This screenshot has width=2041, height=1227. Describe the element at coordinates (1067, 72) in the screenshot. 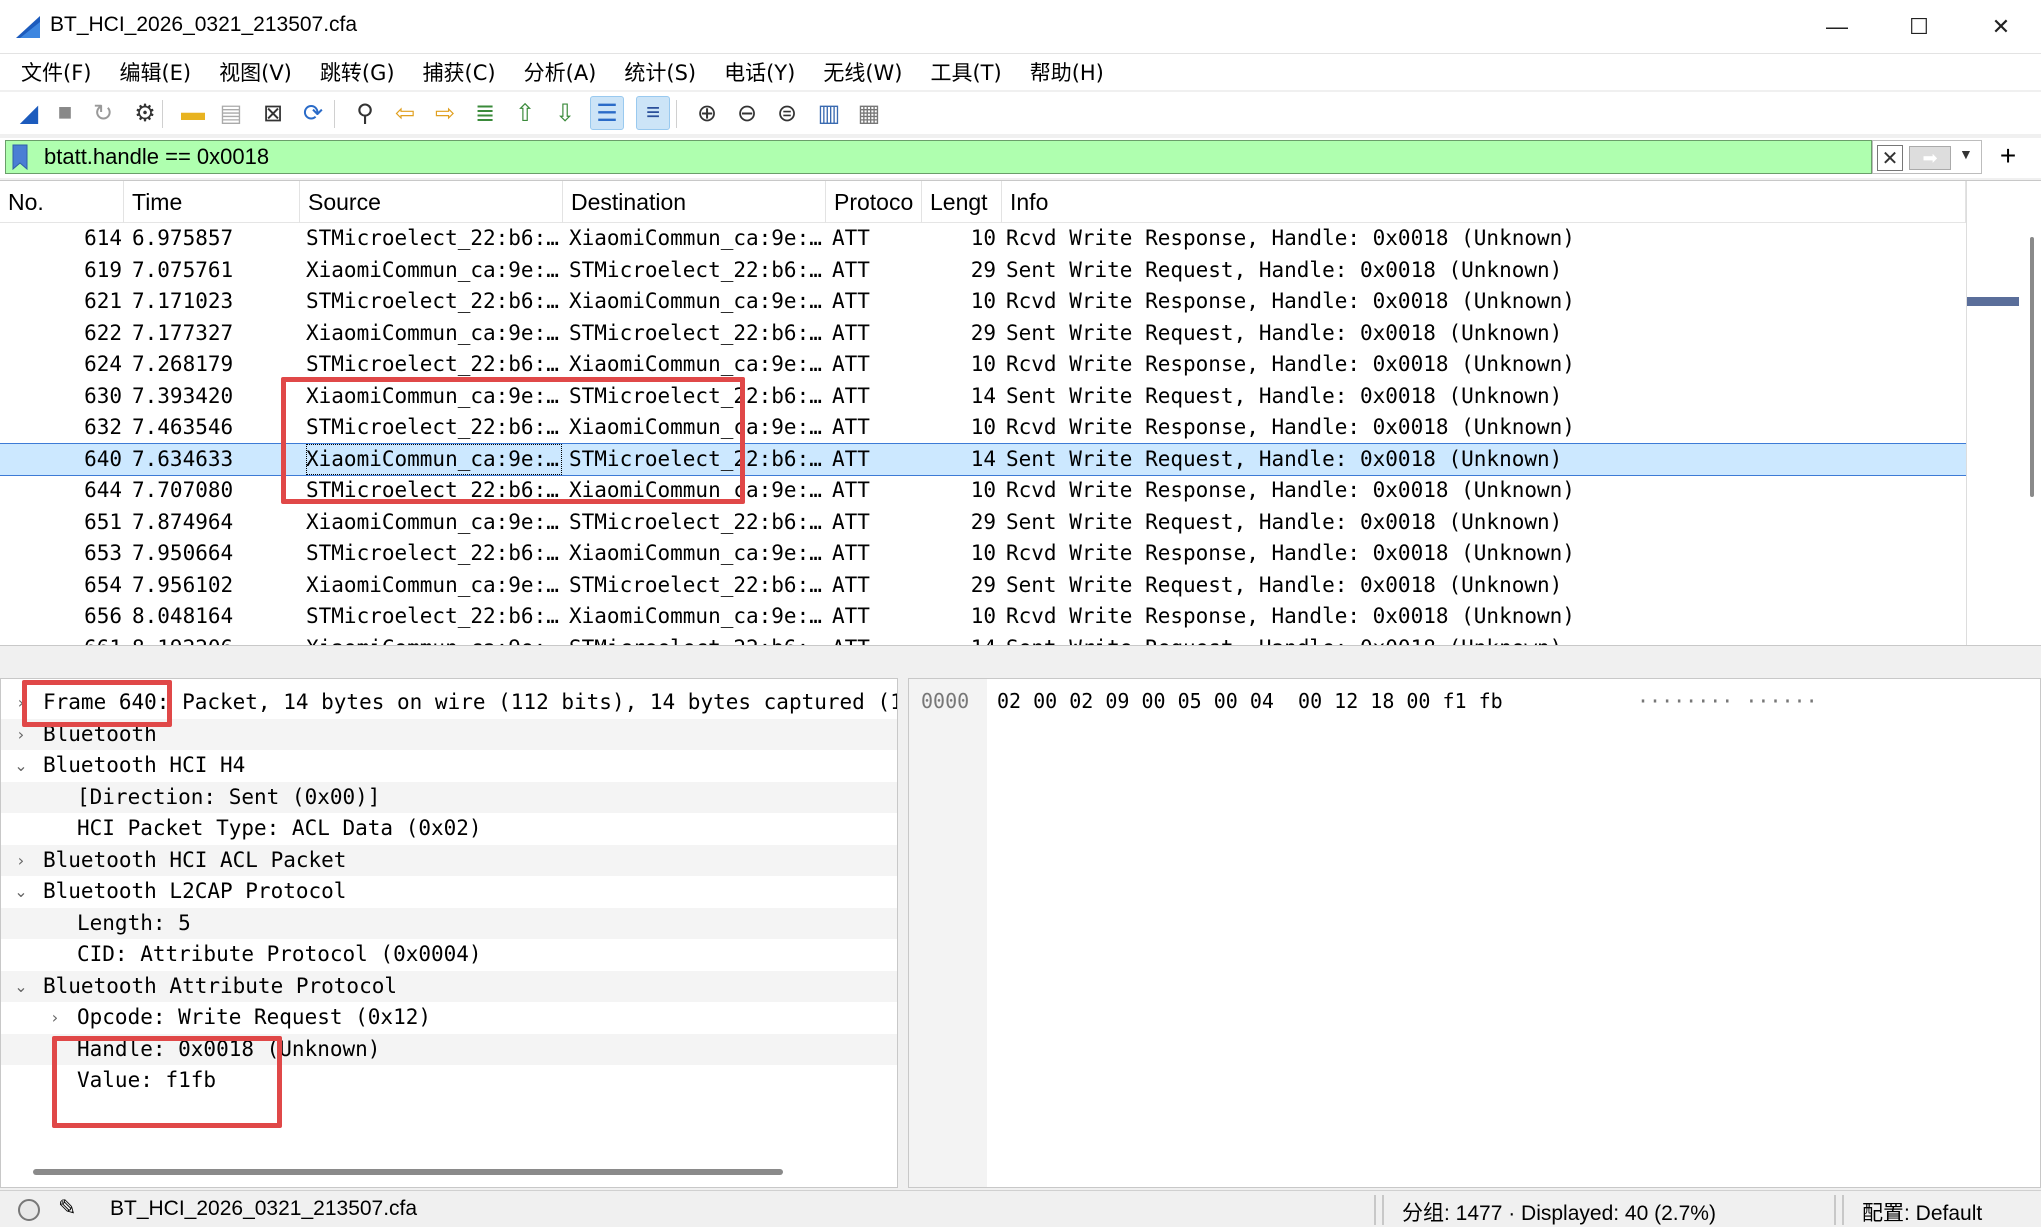

I see `menu-item: 帮助(H)` at that location.